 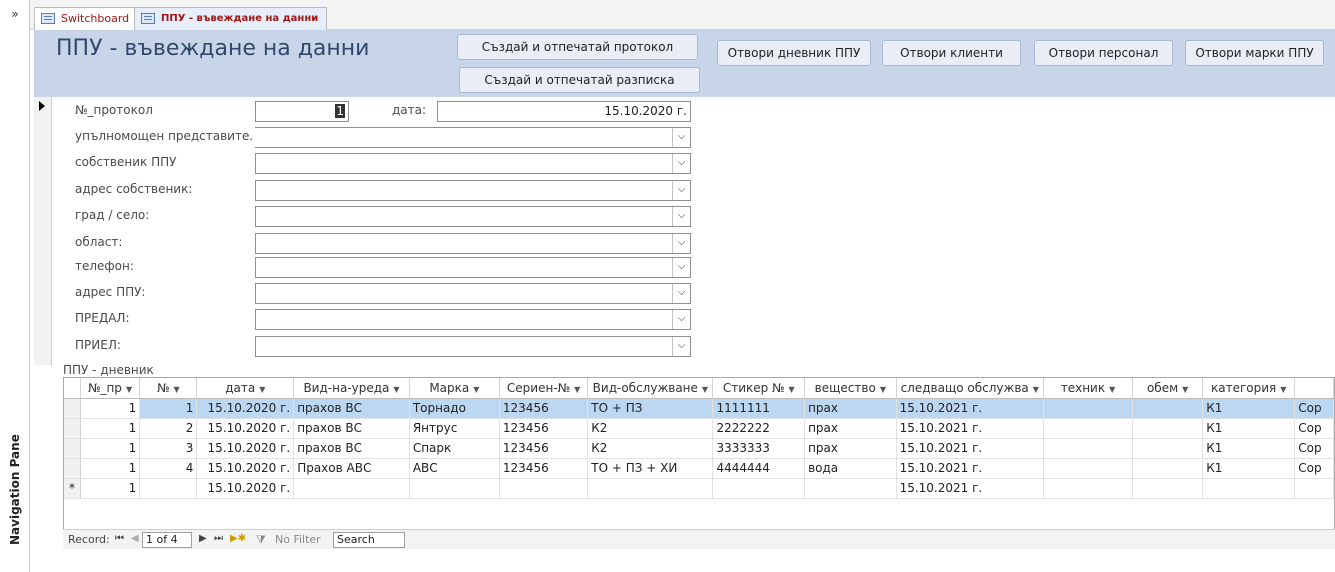 I want to click on cell: 1111111, so click(x=759, y=408).